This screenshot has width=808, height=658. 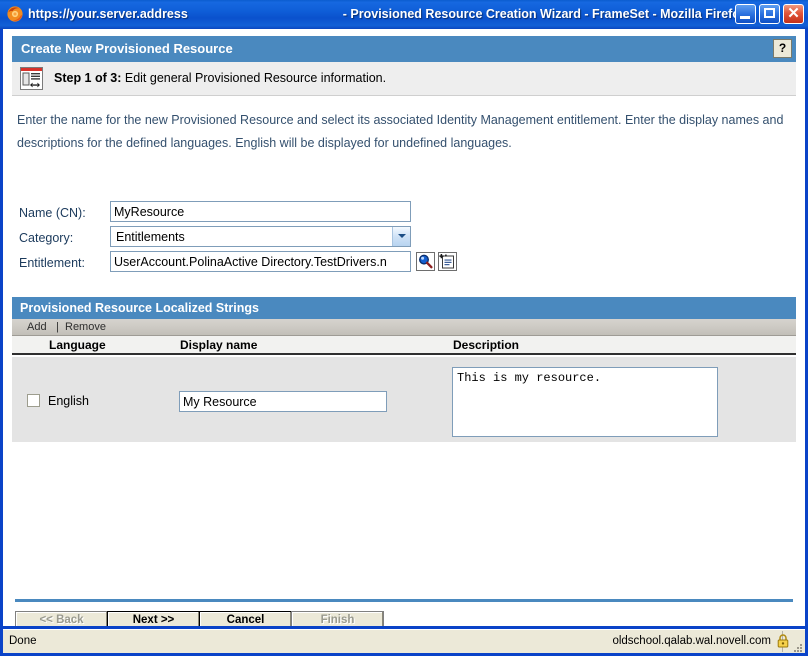 What do you see at coordinates (46, 238) in the screenshot?
I see `category-label: Category:` at bounding box center [46, 238].